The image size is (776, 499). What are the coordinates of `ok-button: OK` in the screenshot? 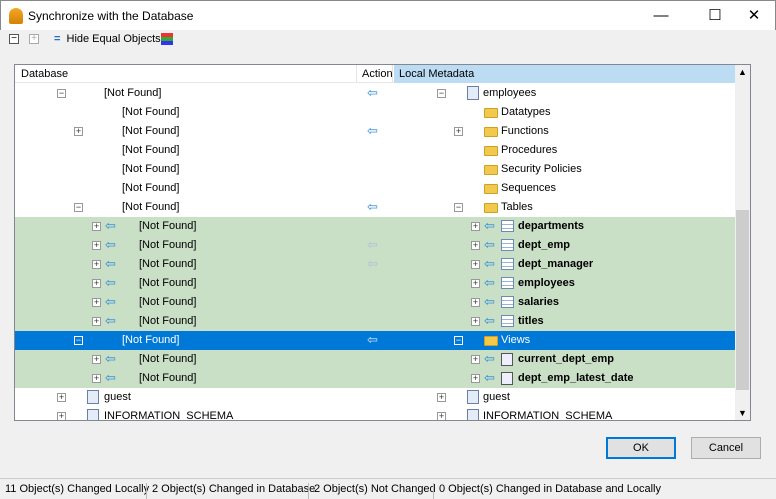 It's located at (641, 448).